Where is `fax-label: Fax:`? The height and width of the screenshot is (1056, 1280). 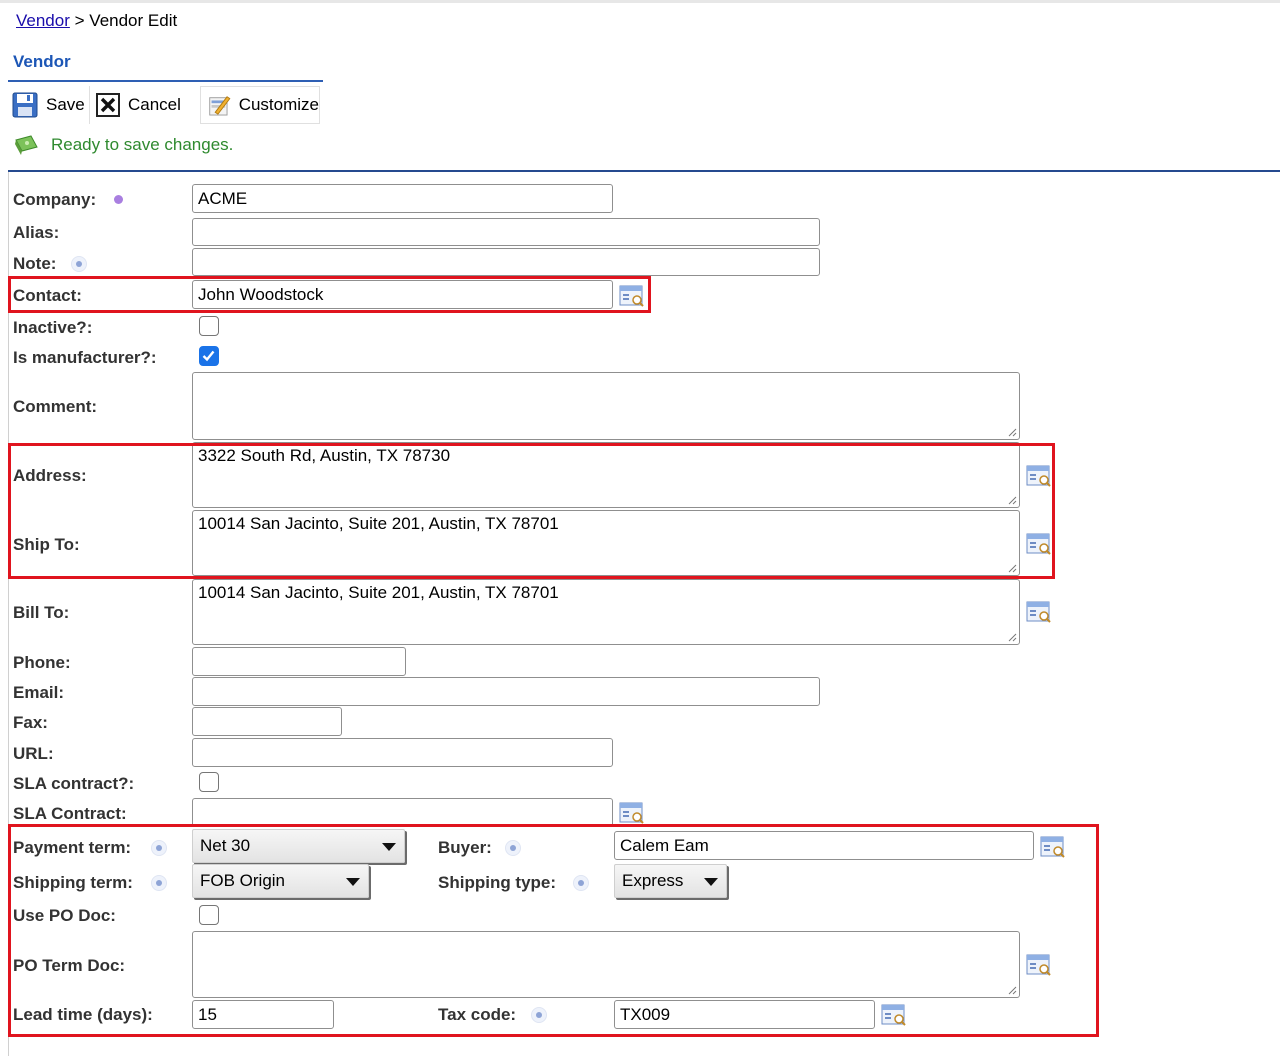
fax-label: Fax: is located at coordinates (30, 722).